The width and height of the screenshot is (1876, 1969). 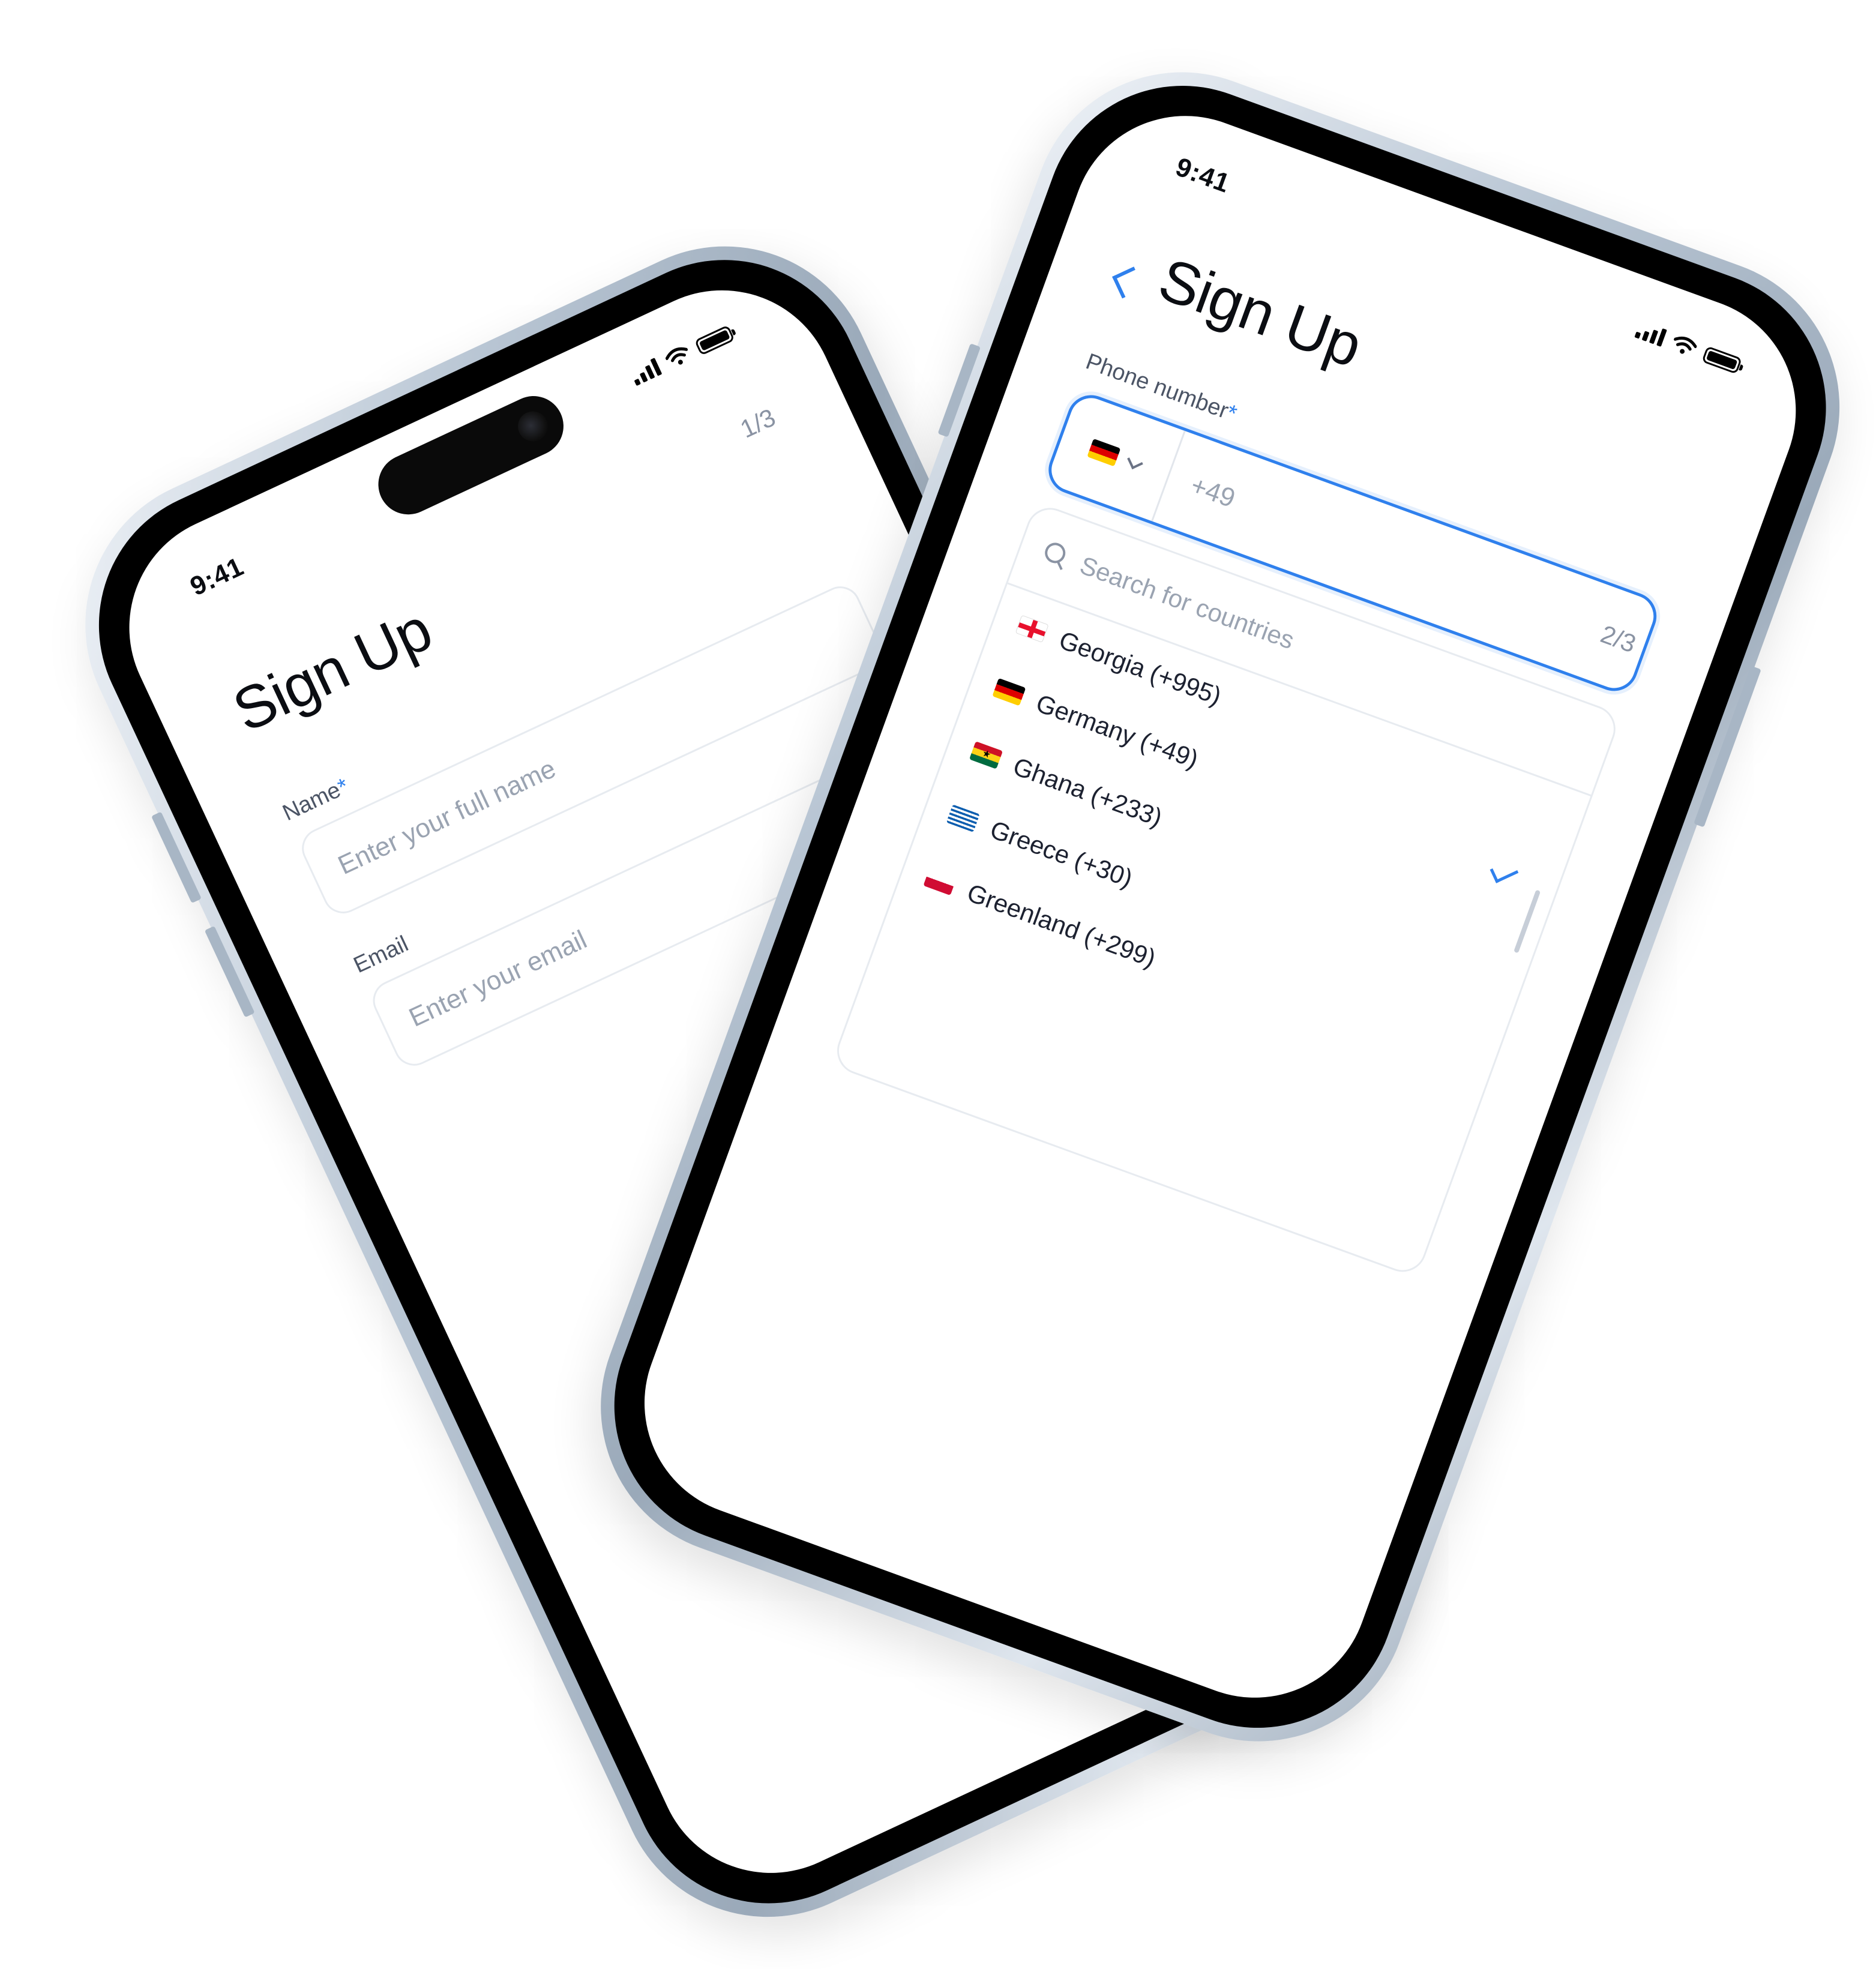 What do you see at coordinates (758, 423) in the screenshot?
I see `step-indicator: 1/3` at bounding box center [758, 423].